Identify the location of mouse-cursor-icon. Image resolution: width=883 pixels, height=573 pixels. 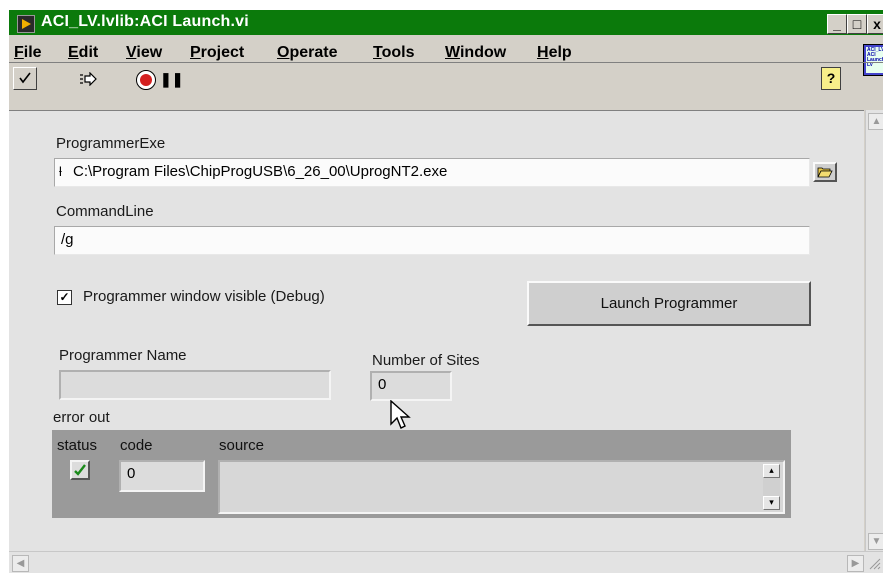
(400, 414).